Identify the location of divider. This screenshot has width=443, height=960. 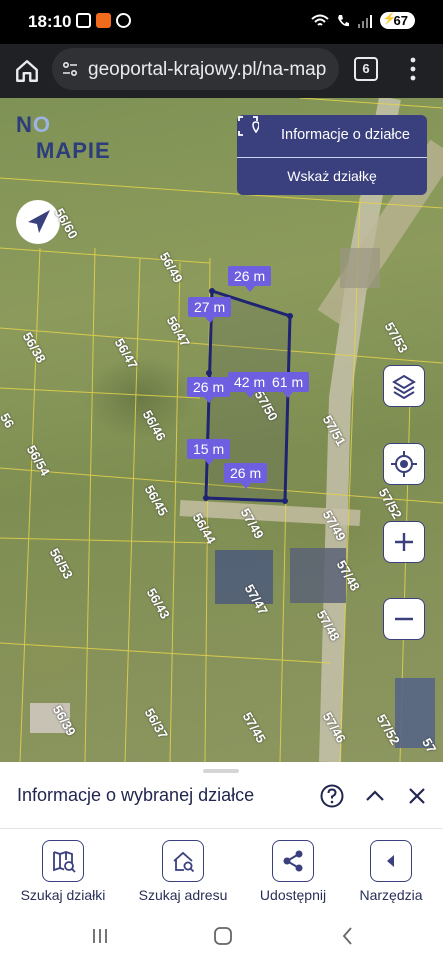
(221, 828).